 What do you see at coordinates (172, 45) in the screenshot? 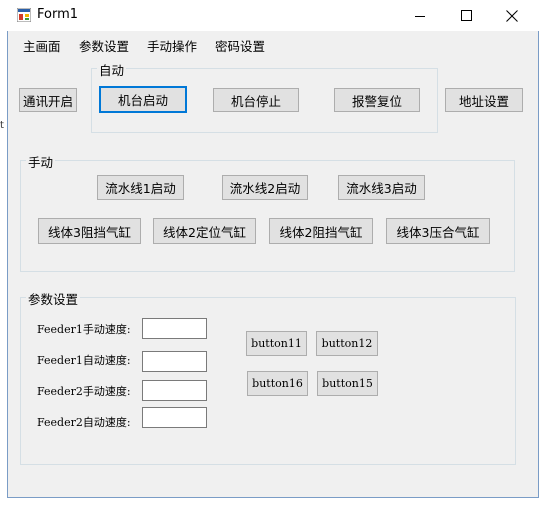
I see `menu-manual: 手动操作` at bounding box center [172, 45].